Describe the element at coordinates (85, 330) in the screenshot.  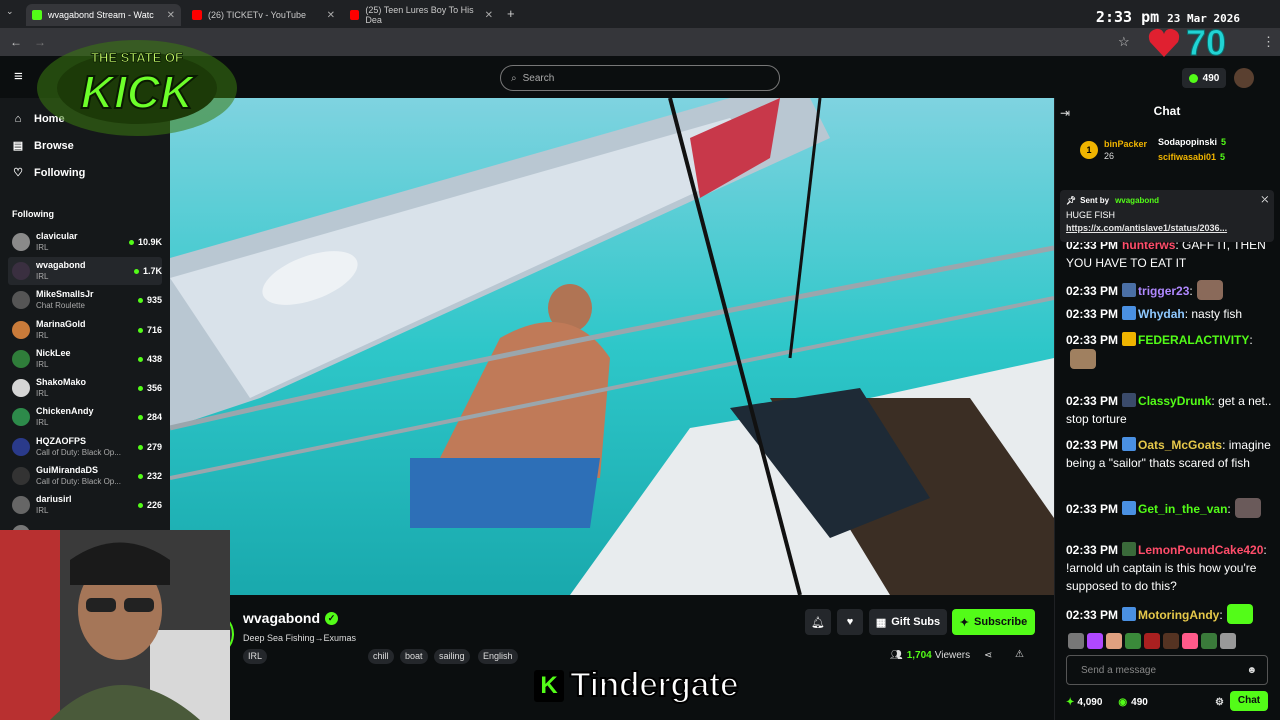
I see `following-channel-marinagold: MarinaGold IRL 716` at that location.